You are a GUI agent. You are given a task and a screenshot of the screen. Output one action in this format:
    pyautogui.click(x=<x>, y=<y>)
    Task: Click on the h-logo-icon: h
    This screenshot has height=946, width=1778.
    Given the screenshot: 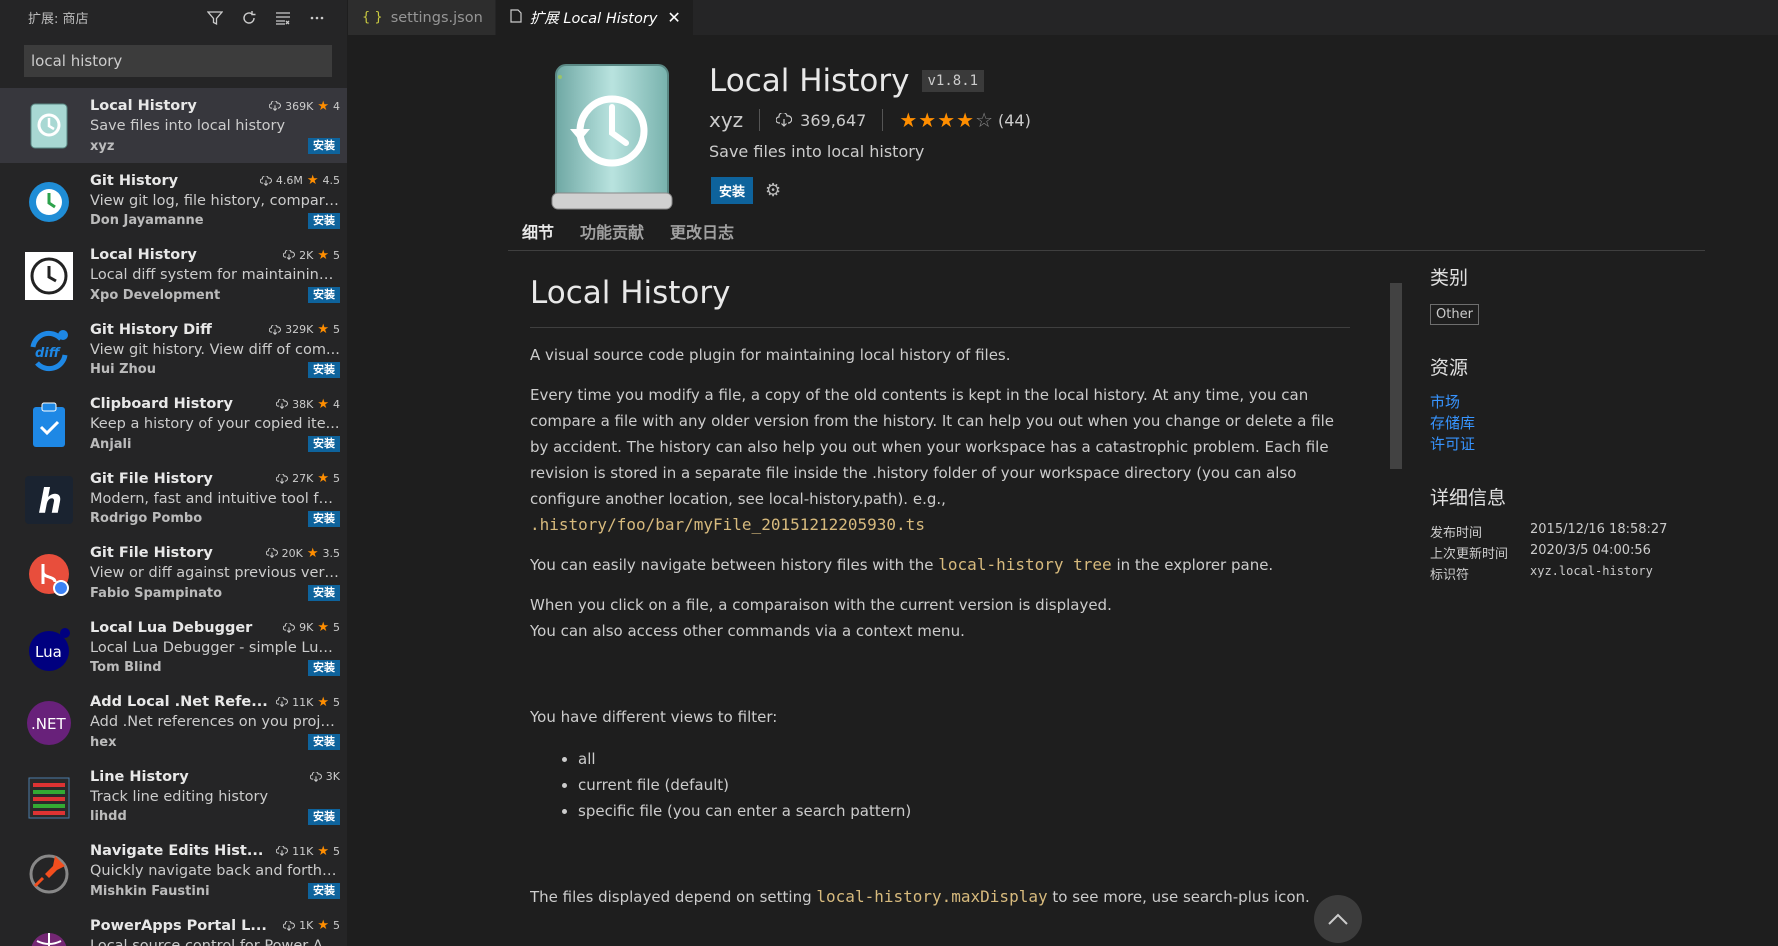 What is the action you would take?
    pyautogui.click(x=49, y=500)
    